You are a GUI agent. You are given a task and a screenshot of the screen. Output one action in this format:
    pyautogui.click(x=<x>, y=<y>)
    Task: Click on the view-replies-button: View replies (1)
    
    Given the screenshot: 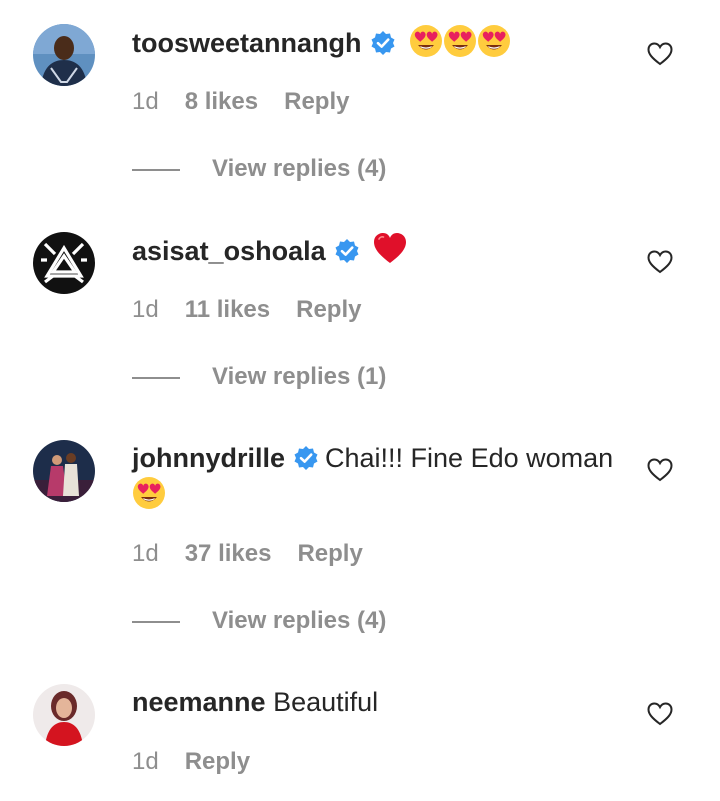 What is the action you would take?
    pyautogui.click(x=259, y=377)
    